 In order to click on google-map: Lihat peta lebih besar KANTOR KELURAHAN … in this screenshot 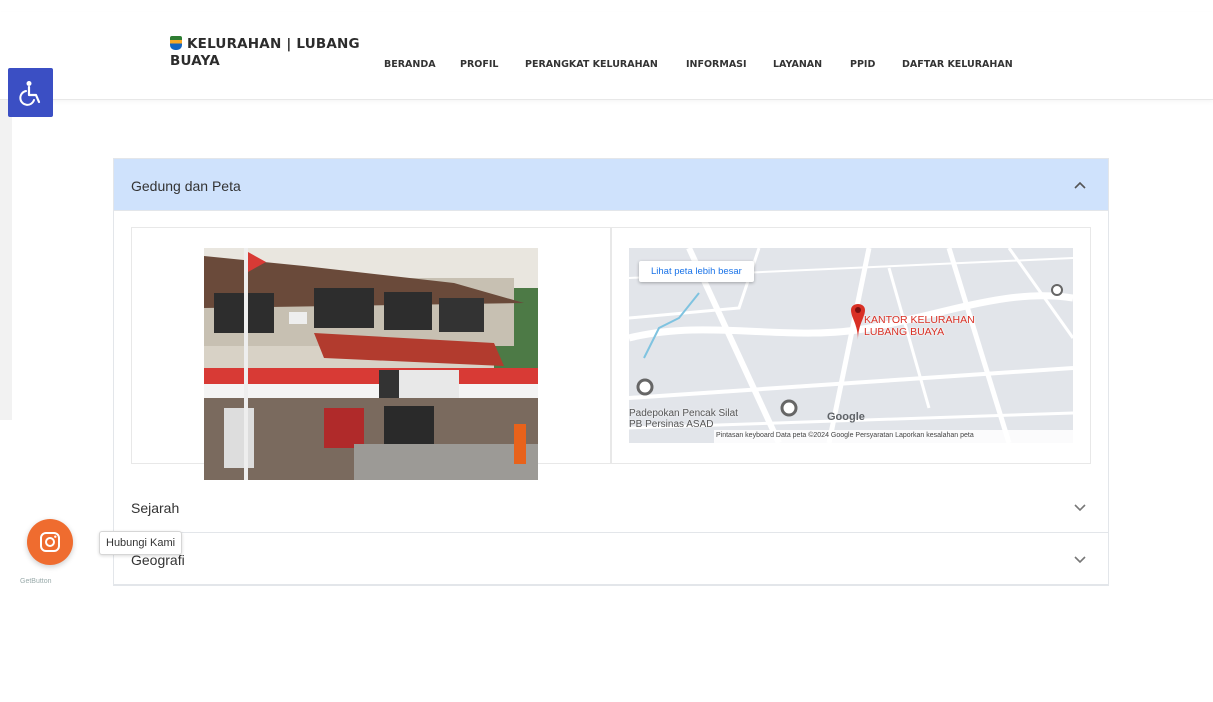, I will do `click(851, 345)`.